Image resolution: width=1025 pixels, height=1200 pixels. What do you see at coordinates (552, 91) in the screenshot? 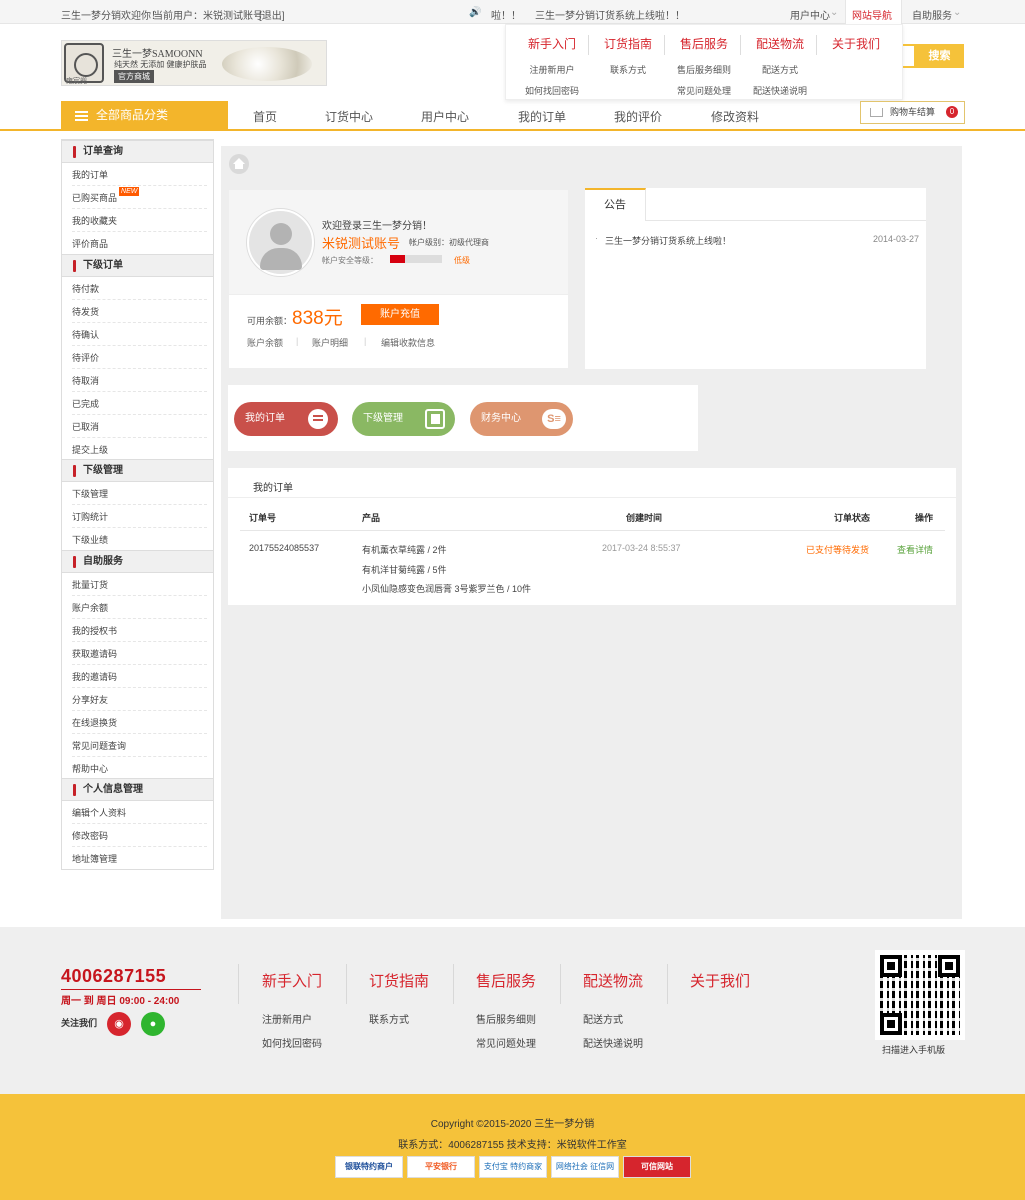
I see `dropnav-link: 如何找回密码` at bounding box center [552, 91].